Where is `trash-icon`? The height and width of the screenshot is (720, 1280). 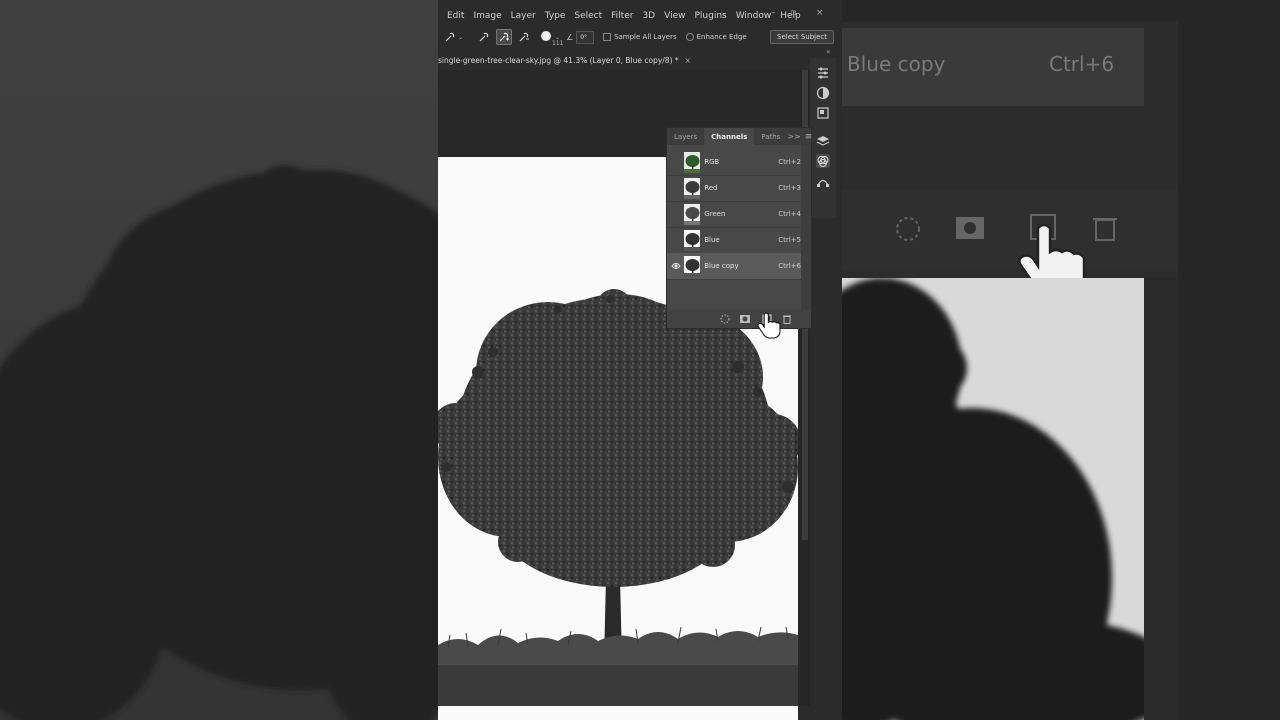
trash-icon is located at coordinates (1105, 229).